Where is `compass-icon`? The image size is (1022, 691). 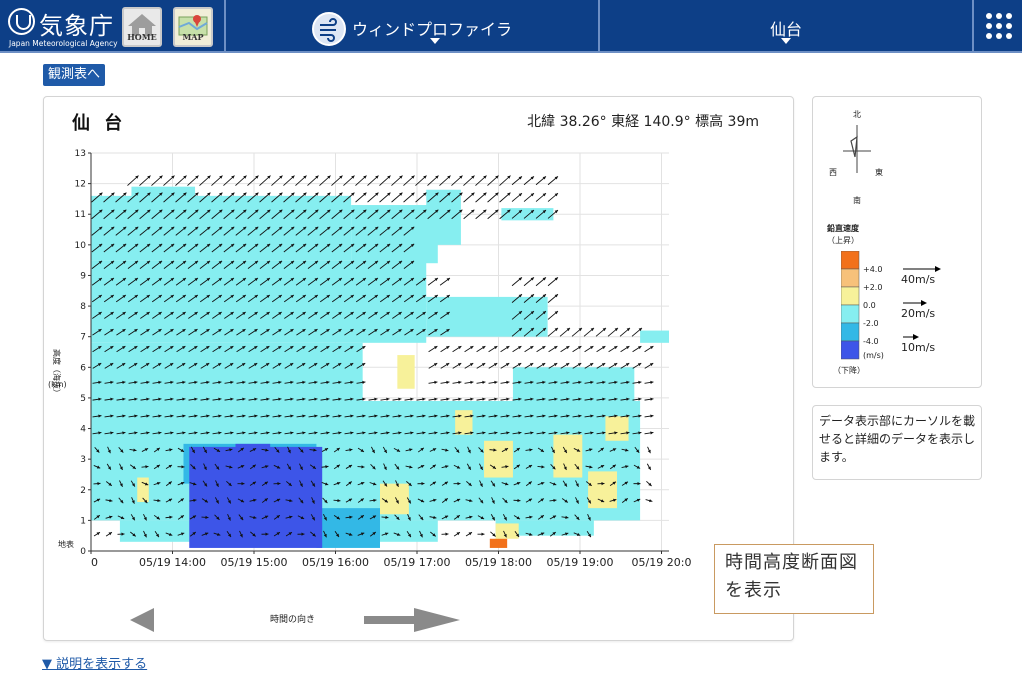
compass-icon is located at coordinates (857, 149).